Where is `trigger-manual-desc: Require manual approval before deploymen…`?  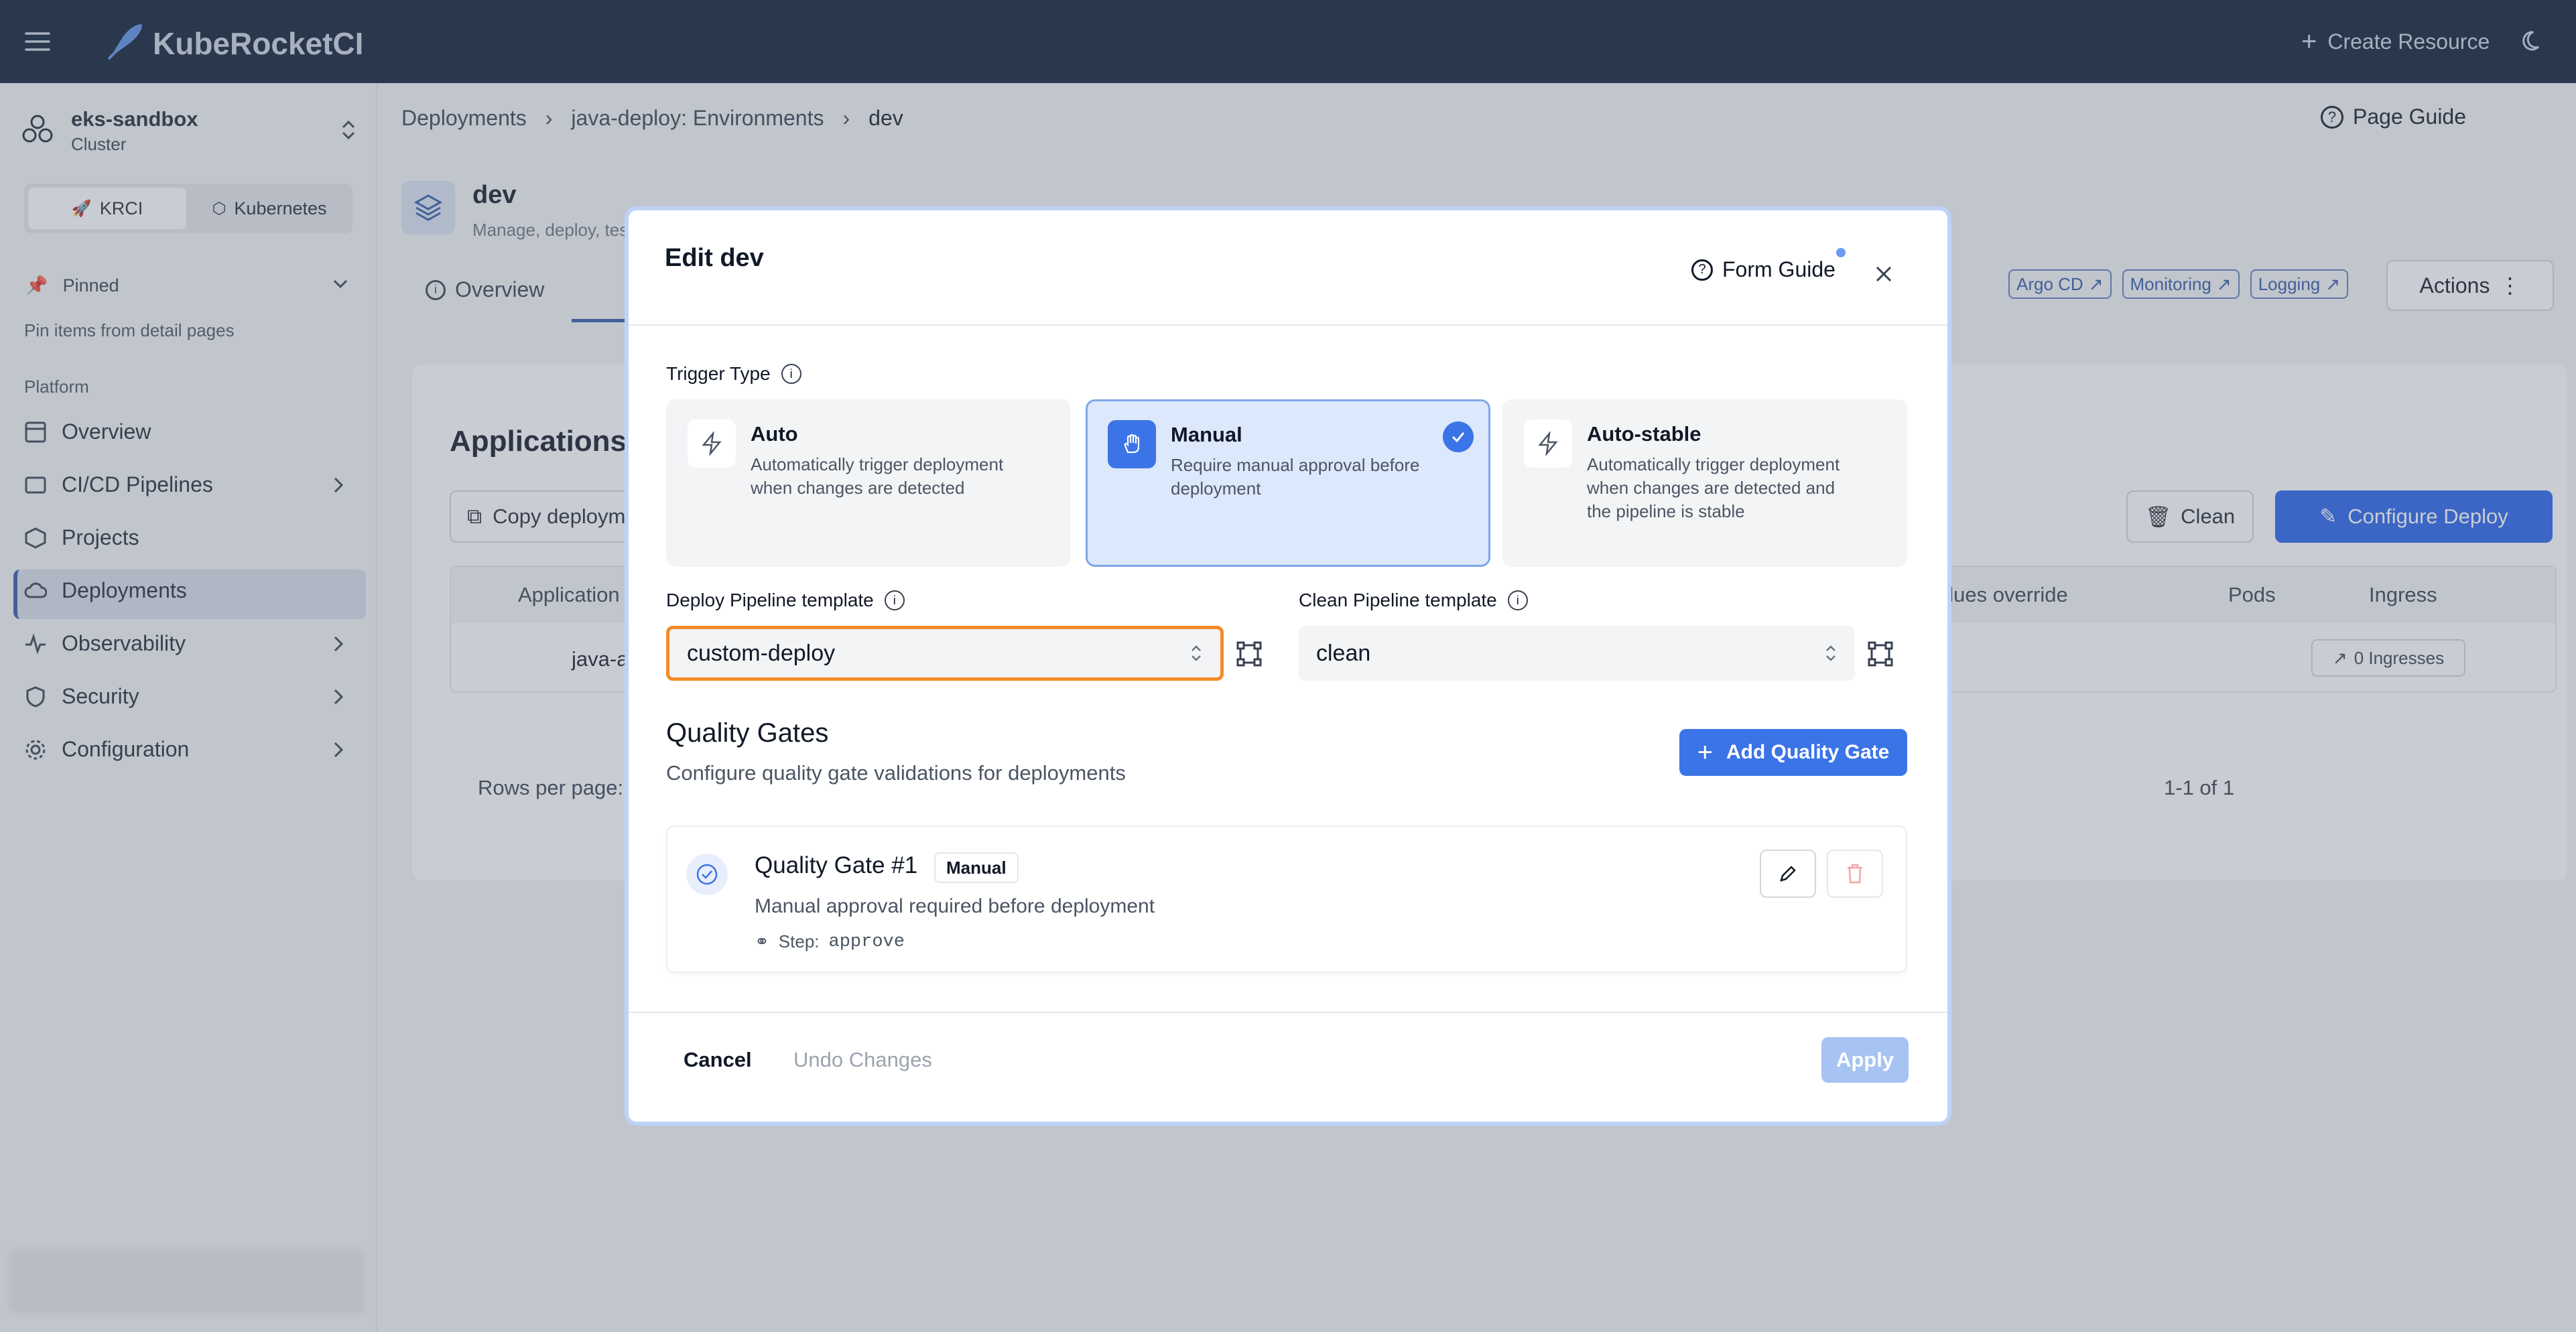 trigger-manual-desc: Require manual approval before deploymen… is located at coordinates (1295, 476).